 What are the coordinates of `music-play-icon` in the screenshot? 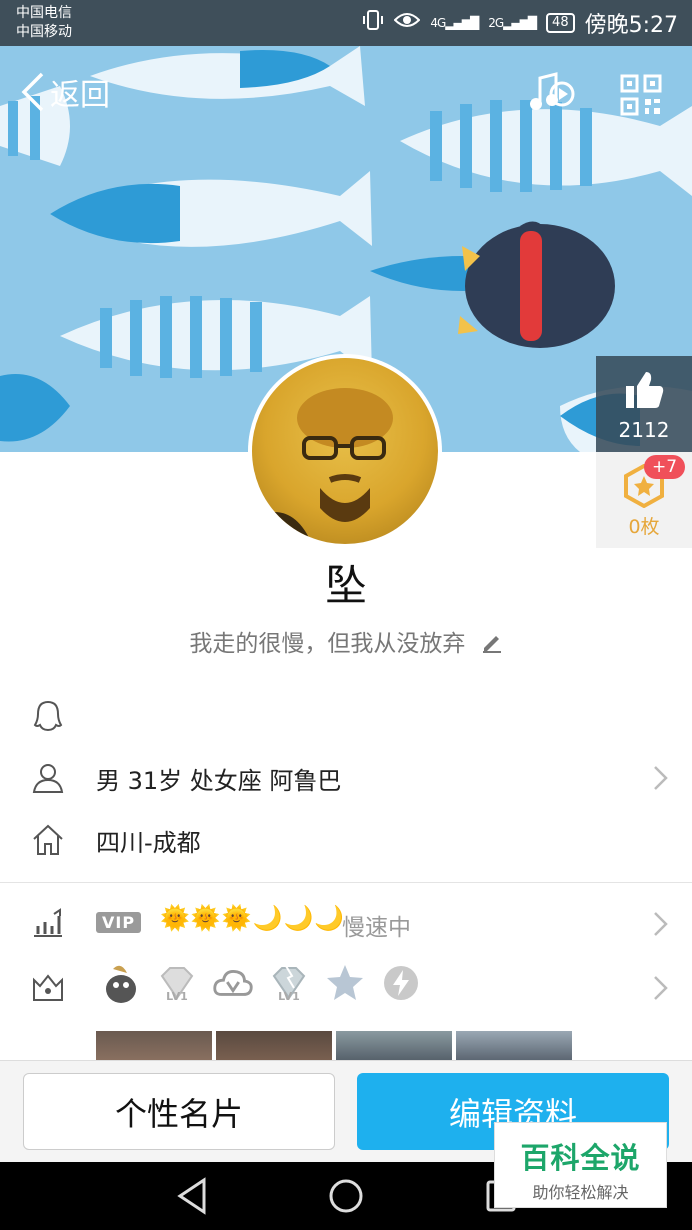 It's located at (551, 96).